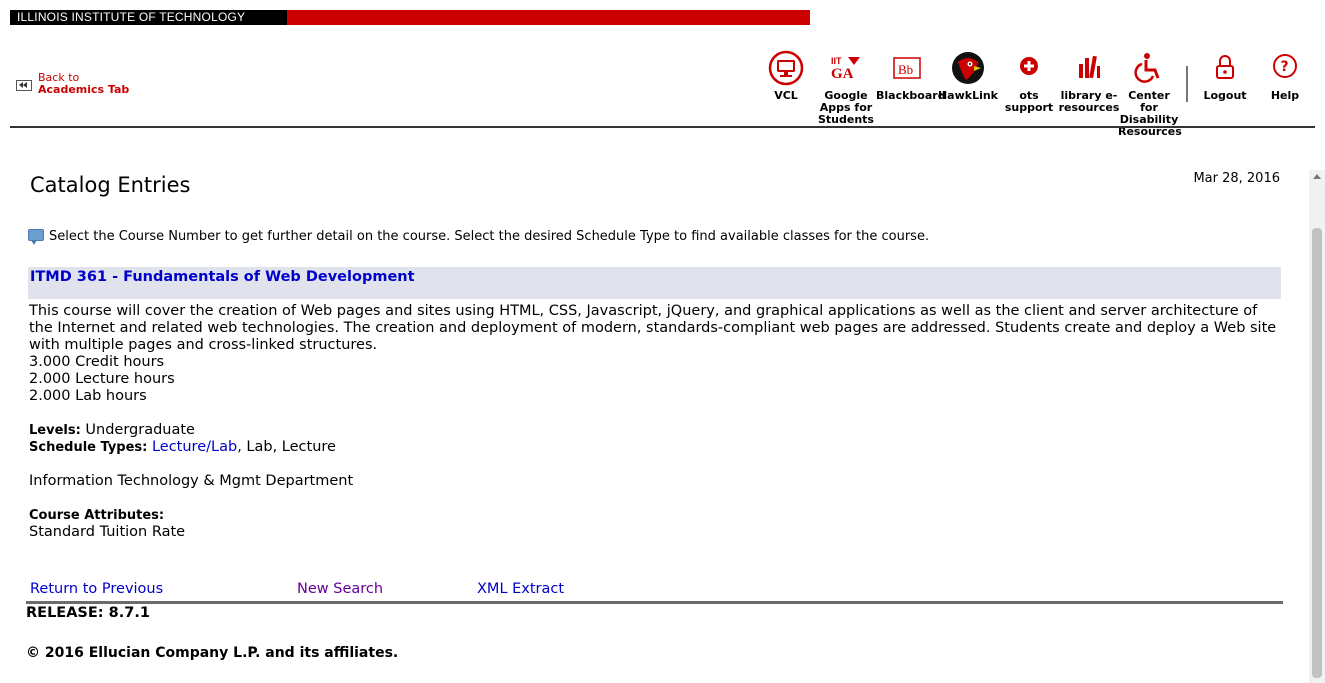  What do you see at coordinates (88, 396) in the screenshot?
I see `lab-hours: 2.000 Lab hours` at bounding box center [88, 396].